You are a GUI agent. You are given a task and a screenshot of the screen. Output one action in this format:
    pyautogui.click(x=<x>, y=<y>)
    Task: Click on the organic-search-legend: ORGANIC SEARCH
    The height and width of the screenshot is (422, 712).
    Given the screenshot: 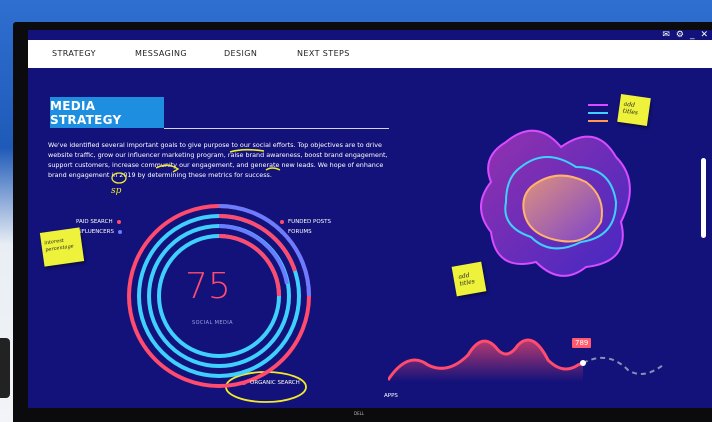 What is the action you would take?
    pyautogui.click(x=271, y=383)
    